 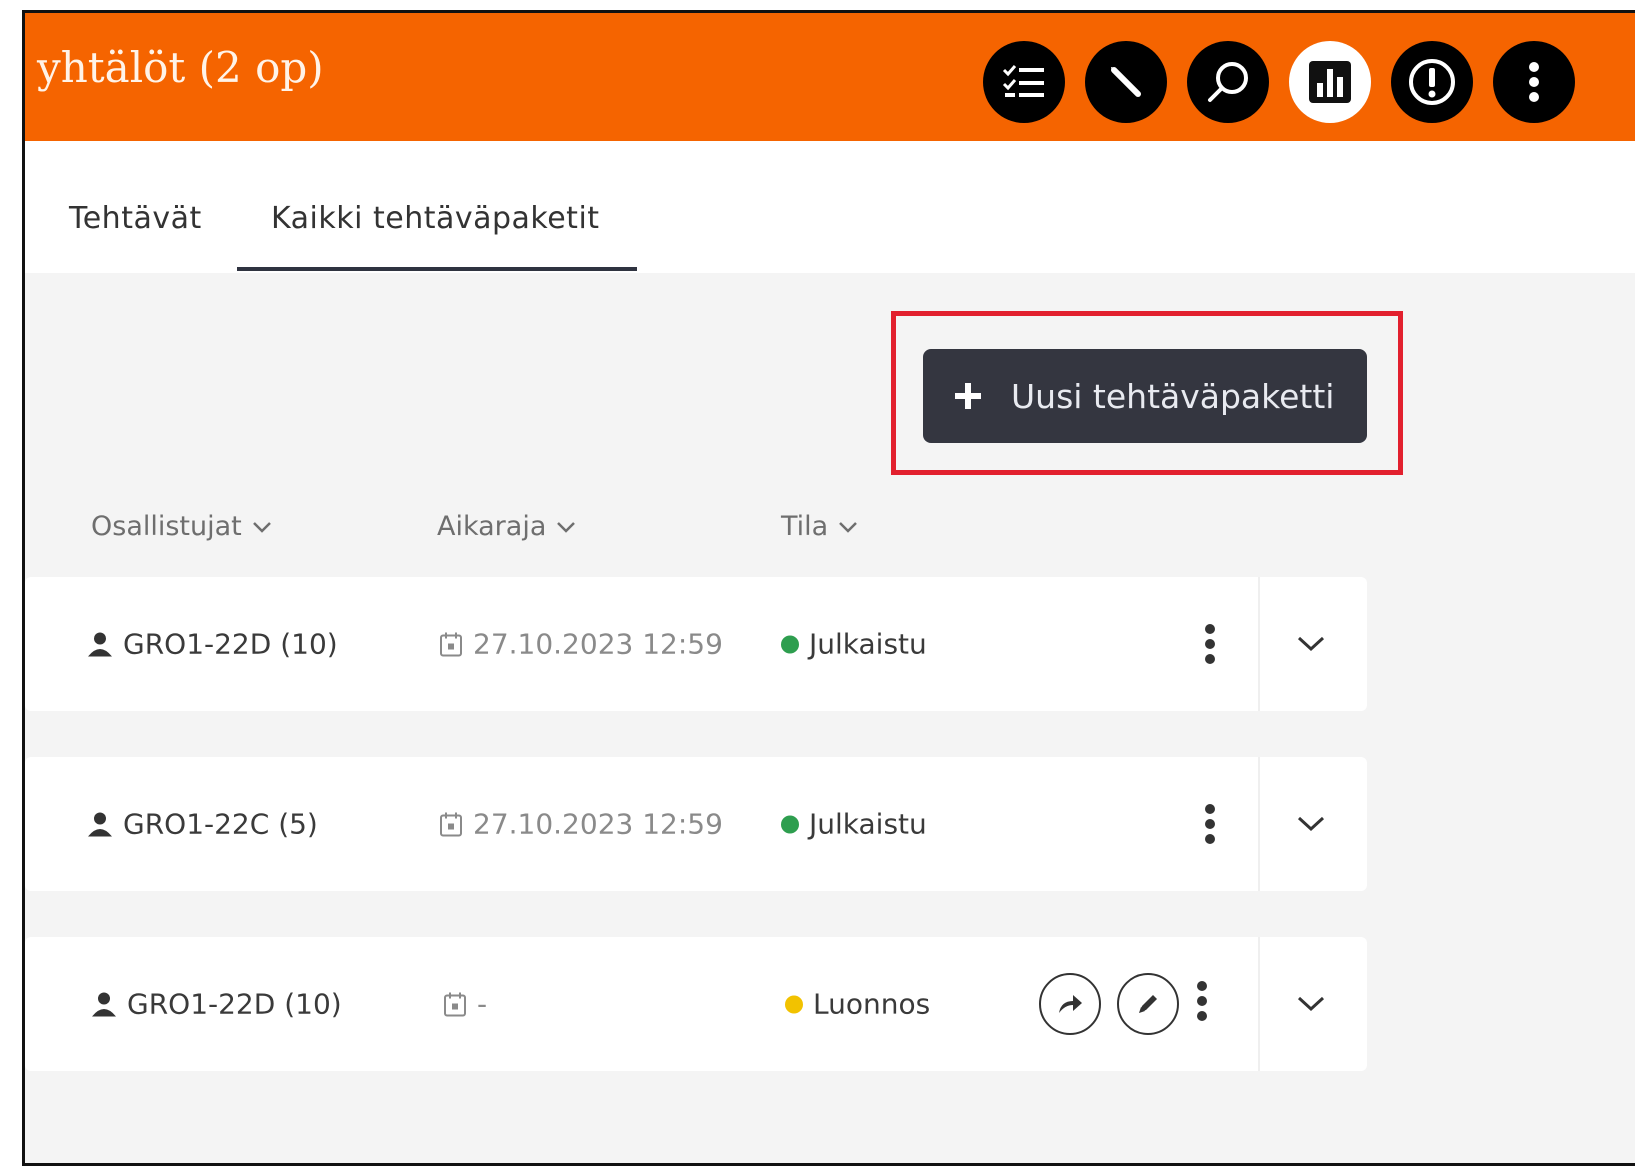 What do you see at coordinates (857, 1004) in the screenshot?
I see `status-cell: Luonnos` at bounding box center [857, 1004].